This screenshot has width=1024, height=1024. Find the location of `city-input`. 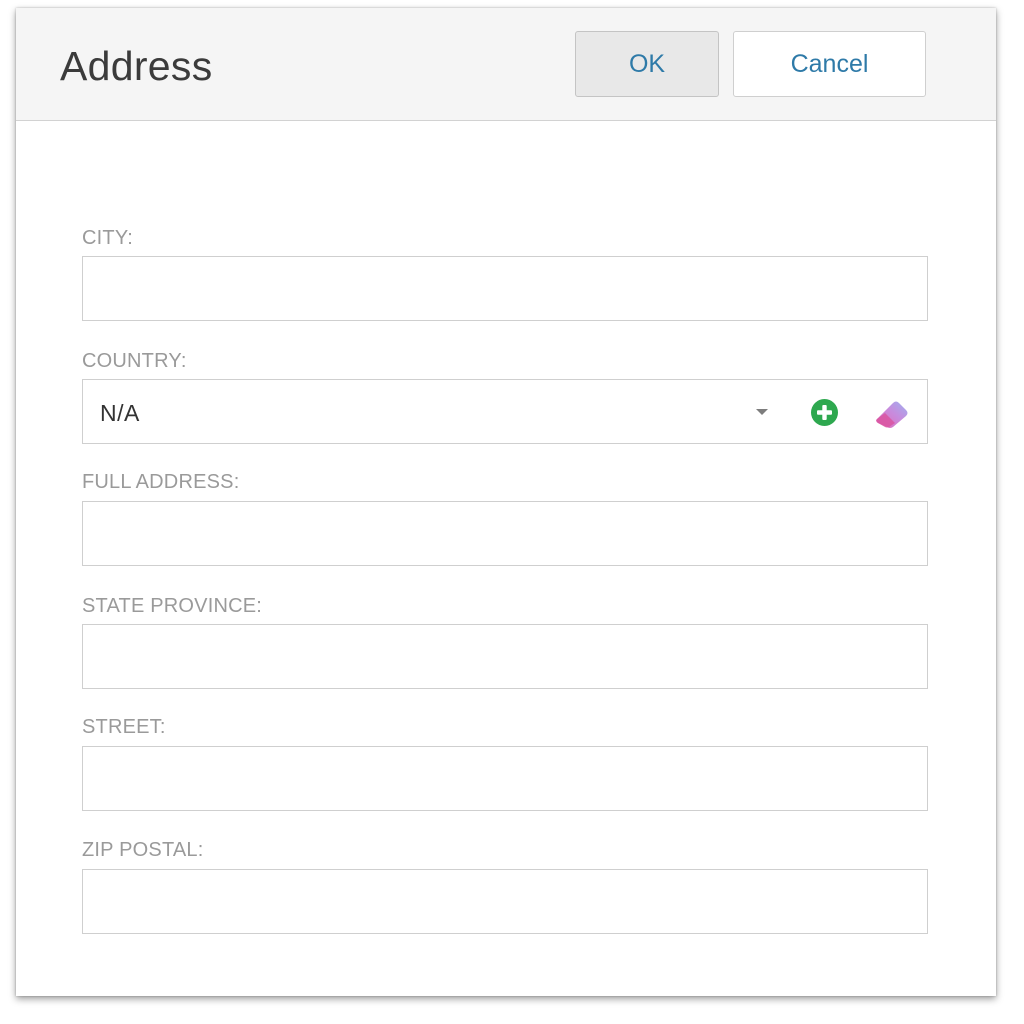

city-input is located at coordinates (505, 288).